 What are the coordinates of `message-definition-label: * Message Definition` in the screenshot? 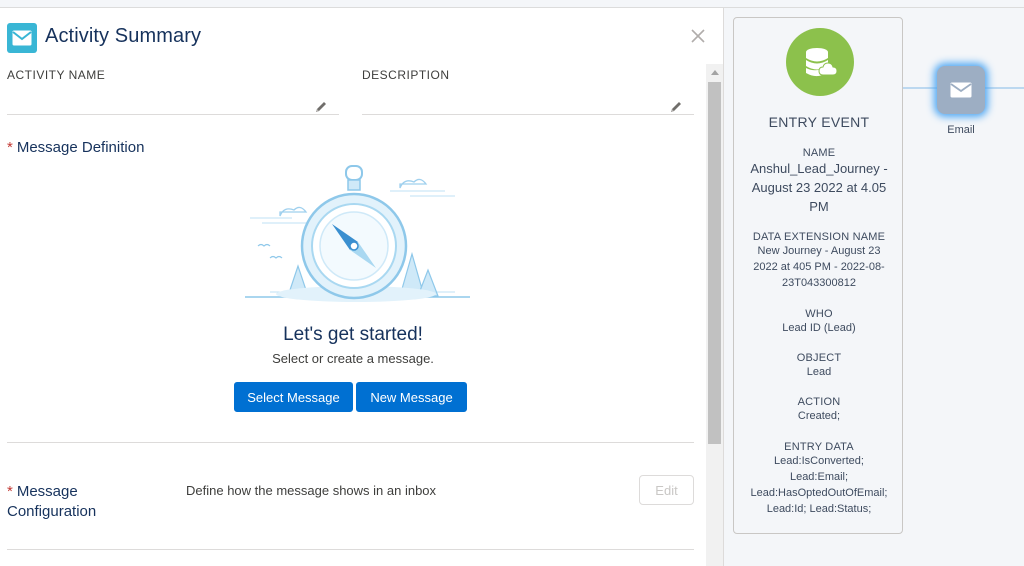 It's located at (76, 147).